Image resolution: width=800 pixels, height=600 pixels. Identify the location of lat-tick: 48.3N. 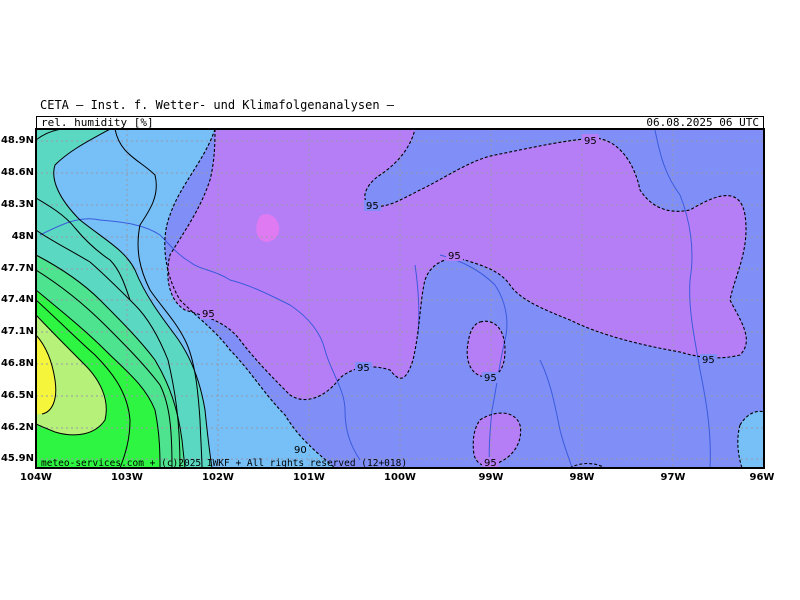
(17, 204).